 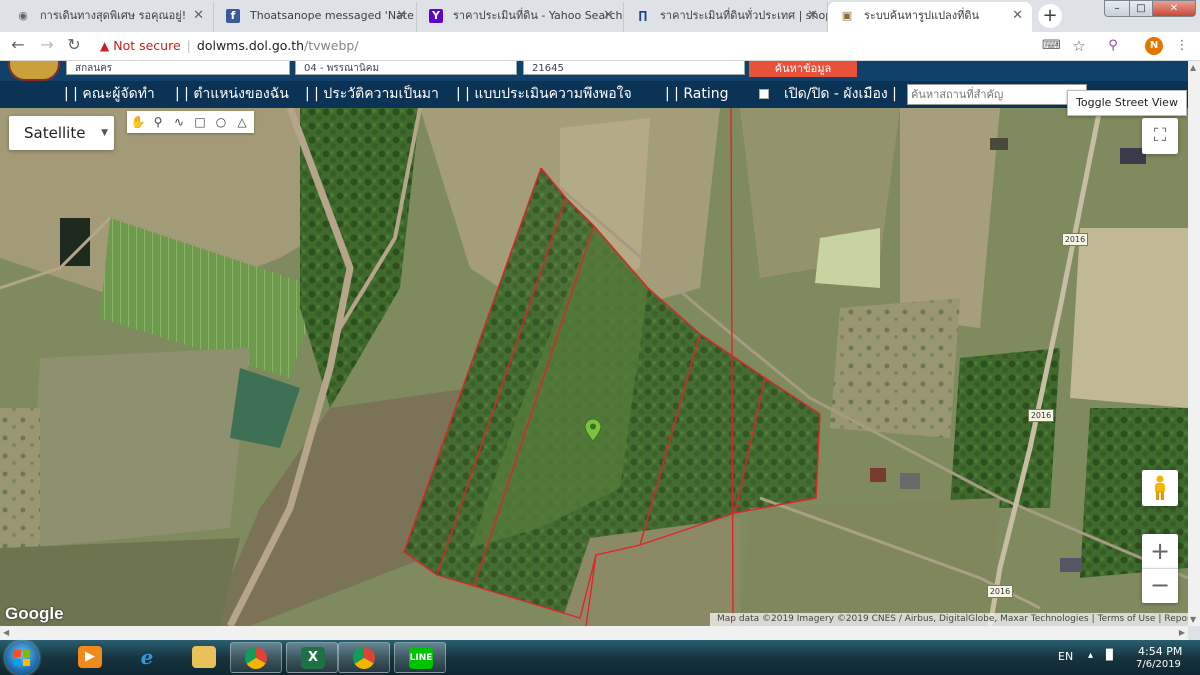 What do you see at coordinates (1158, 664) in the screenshot?
I see `clock-date: 7/6/2019` at bounding box center [1158, 664].